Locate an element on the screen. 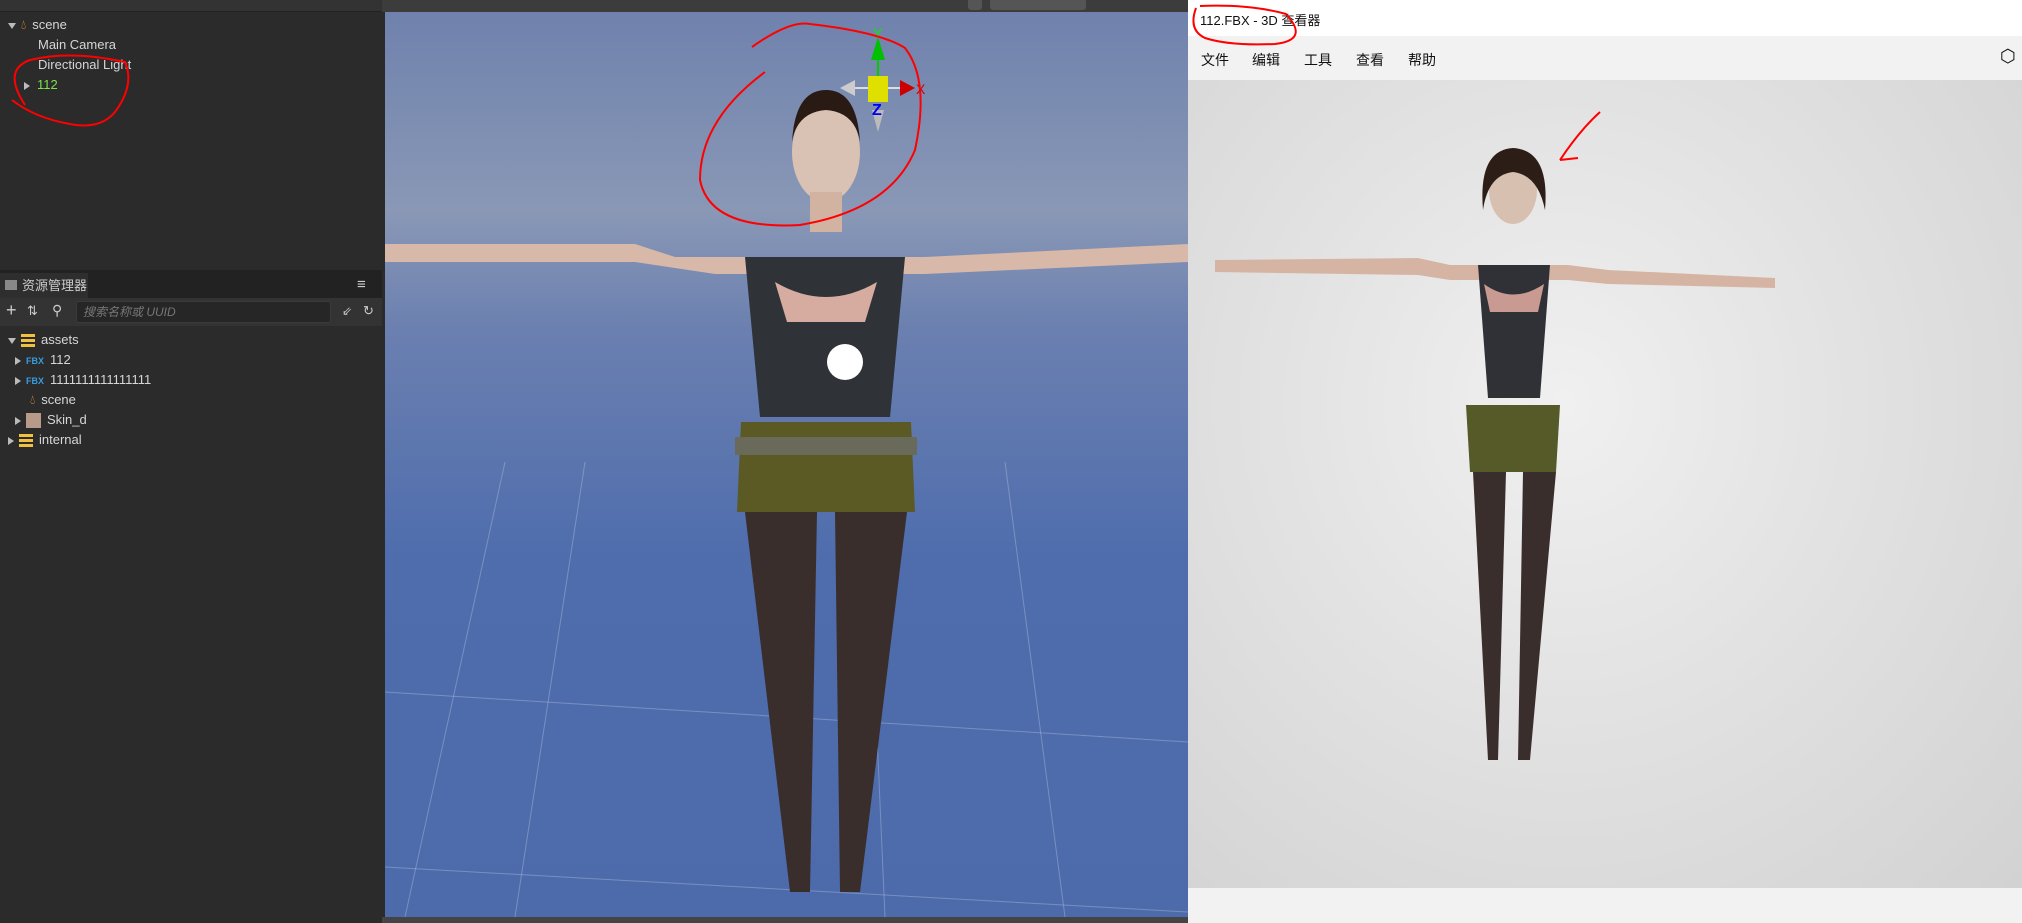 This screenshot has width=2022, height=923. search-filter-icon: ⚲ is located at coordinates (57, 310).